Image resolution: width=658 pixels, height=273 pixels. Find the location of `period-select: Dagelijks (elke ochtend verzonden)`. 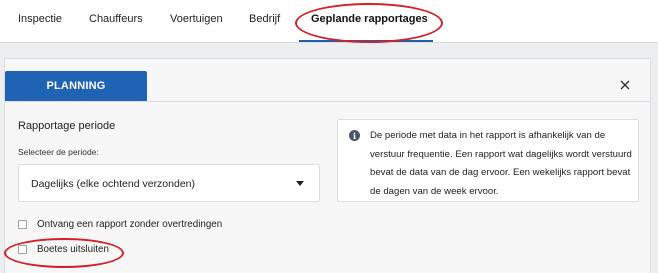

period-select: Dagelijks (elke ochtend verzonden) is located at coordinates (169, 183).